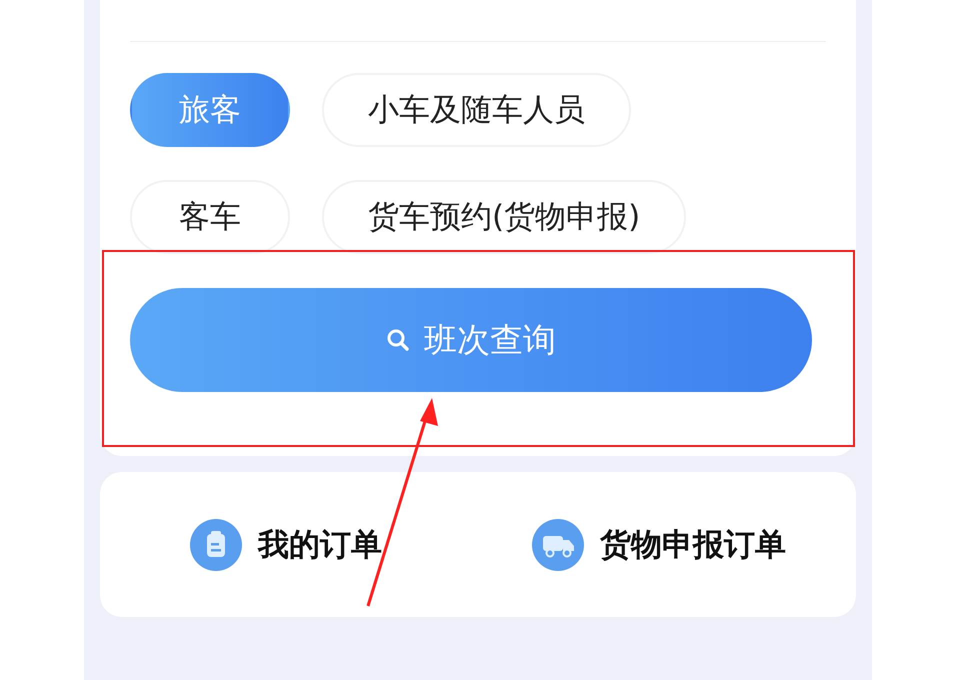 The width and height of the screenshot is (960, 680). What do you see at coordinates (476, 110) in the screenshot?
I see `ticket-type-tab: 小车及随车人员` at bounding box center [476, 110].